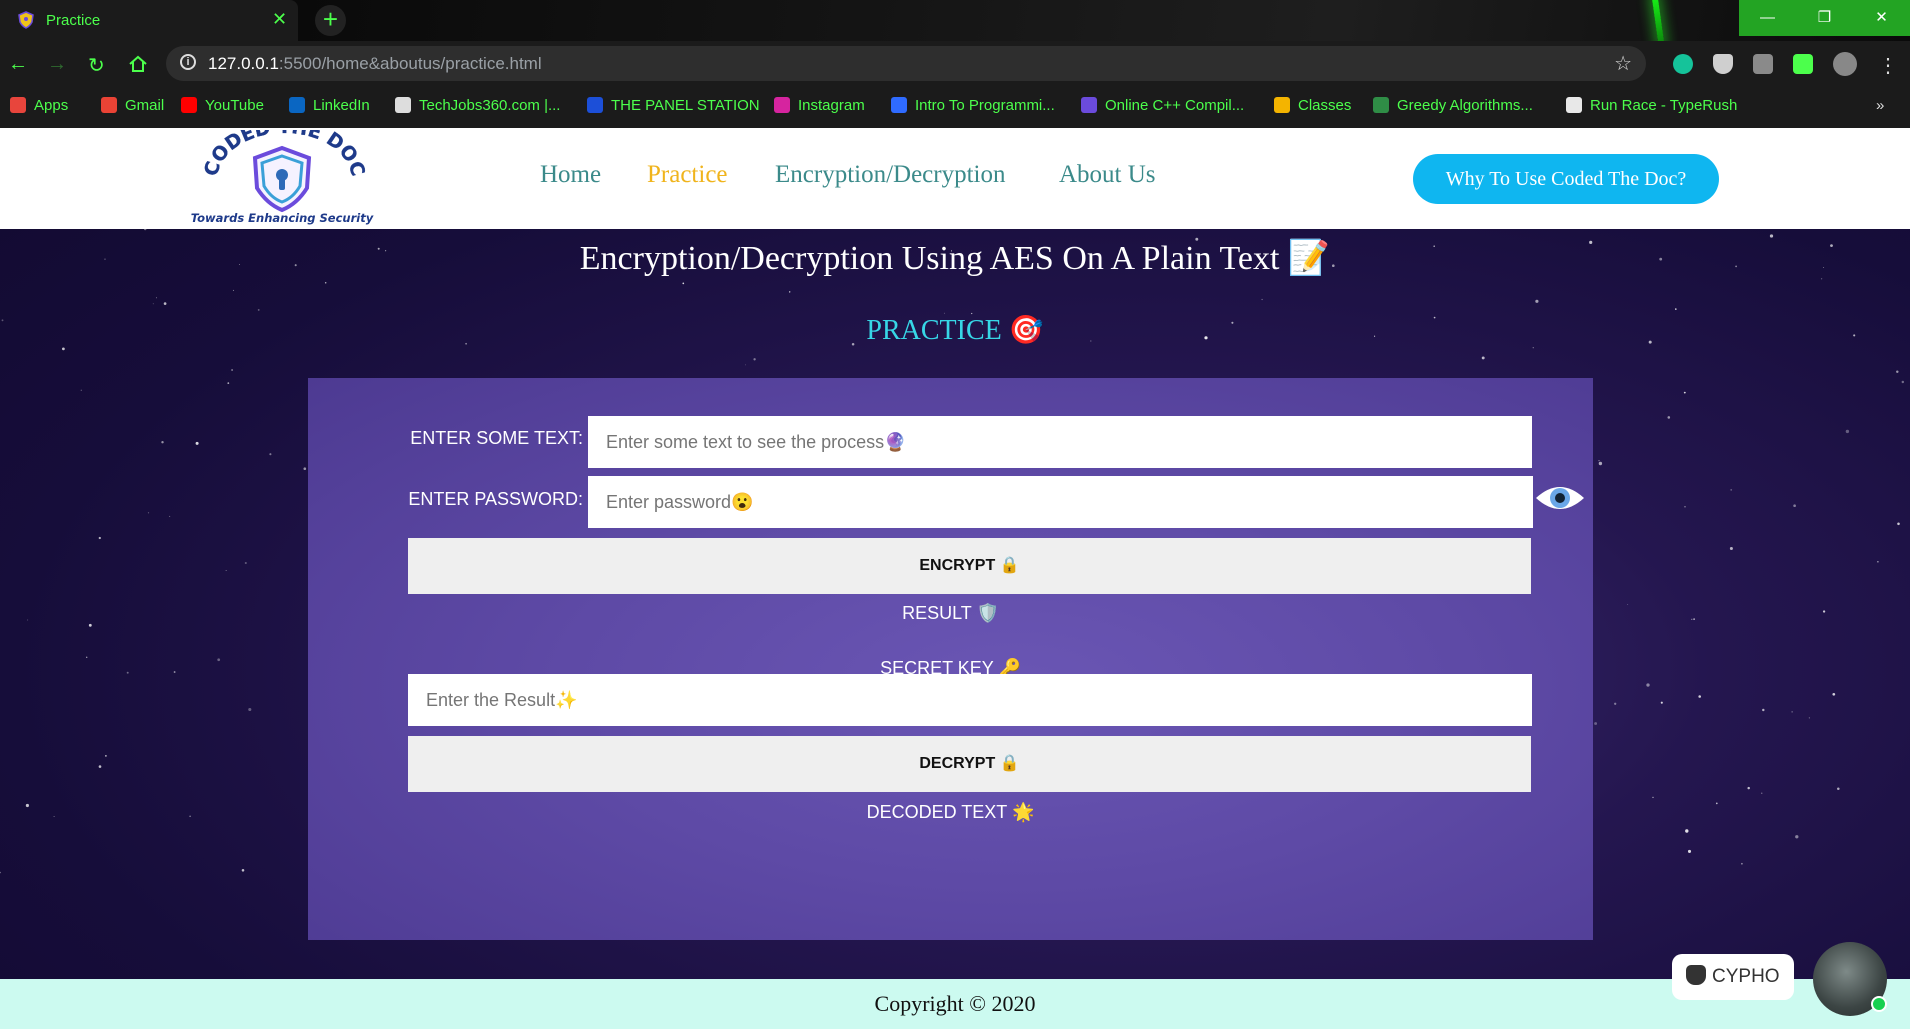 This screenshot has width=1910, height=1029. What do you see at coordinates (1696, 975) in the screenshot?
I see `chatbot-mascot-icon` at bounding box center [1696, 975].